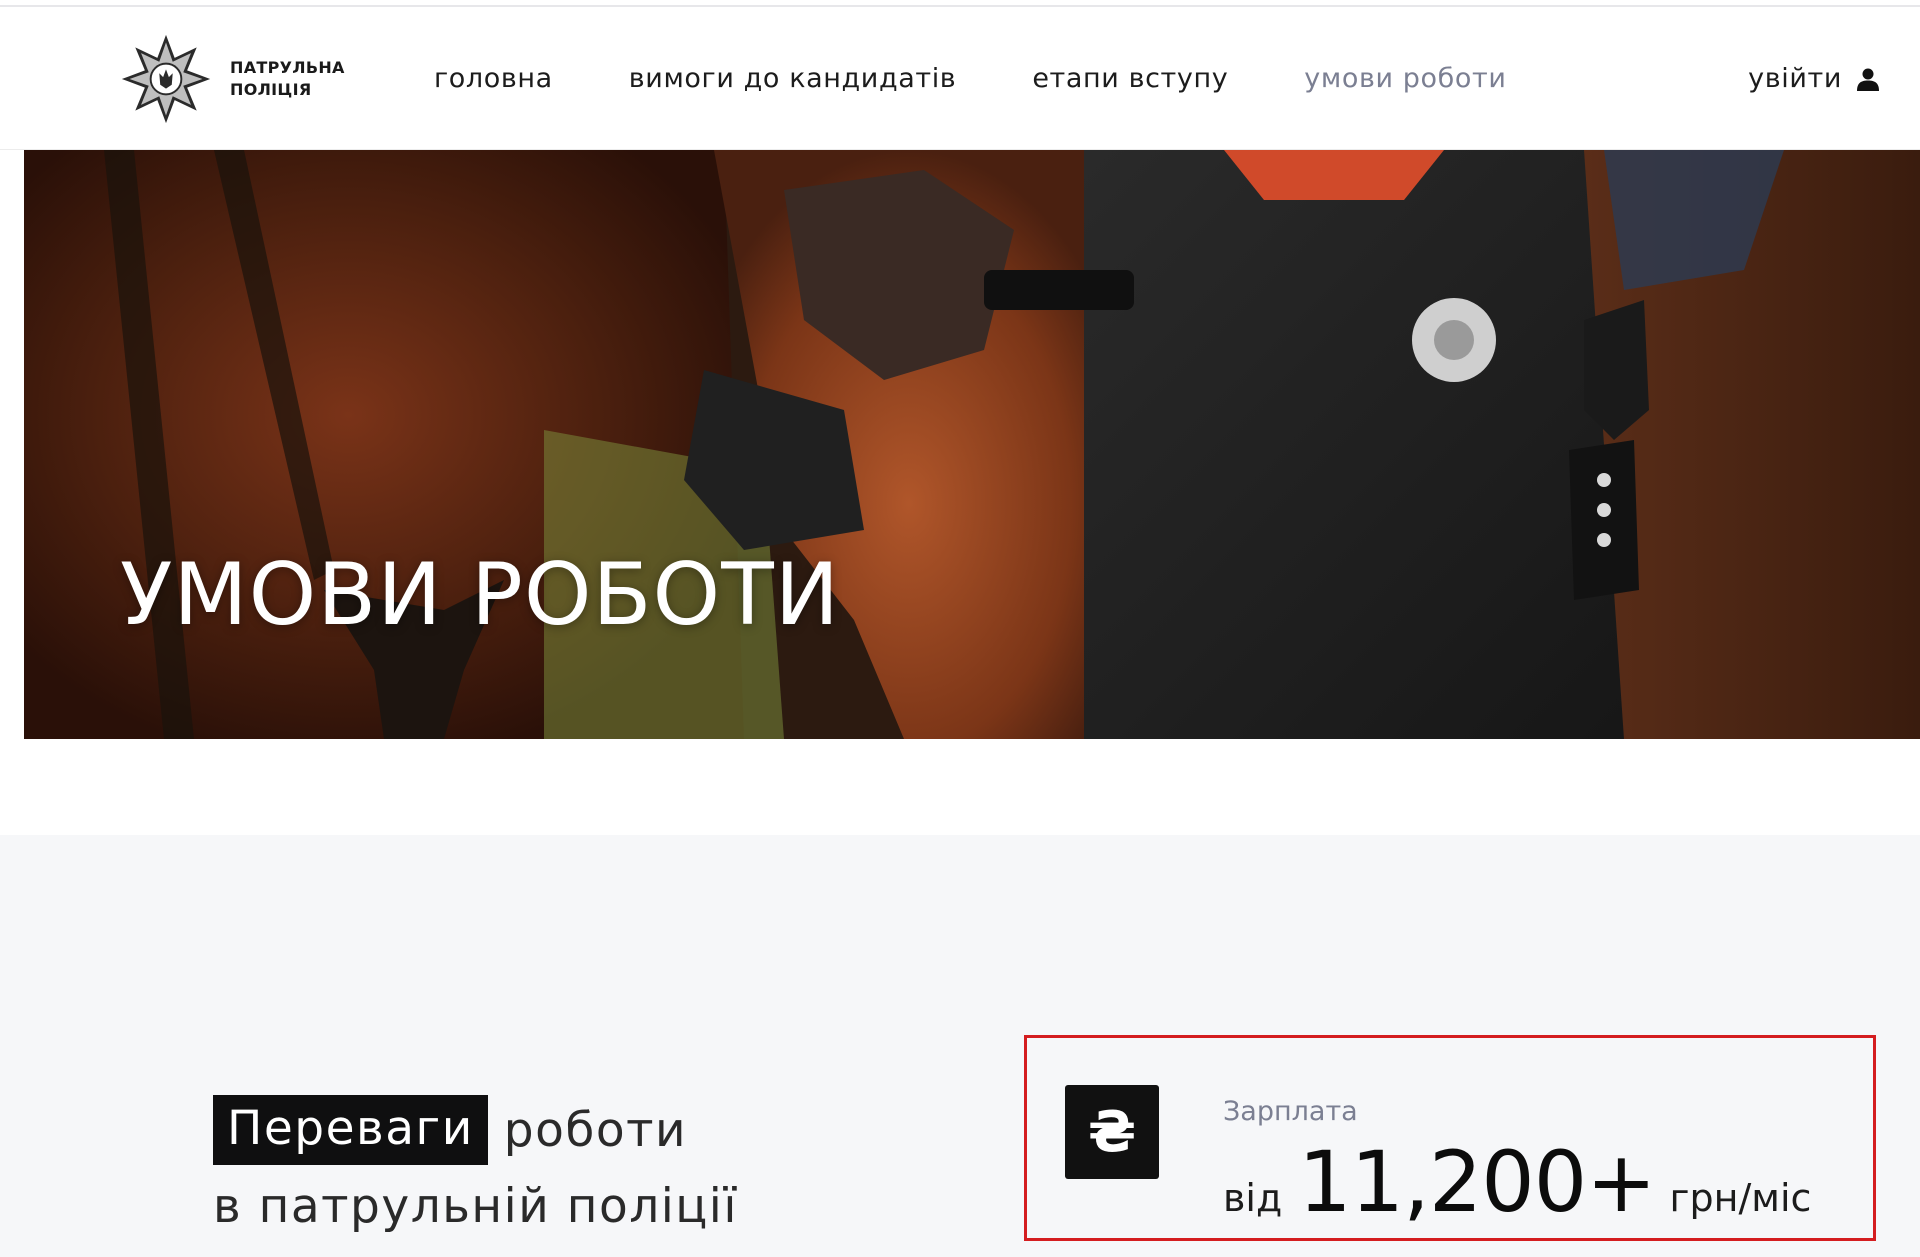 The width and height of the screenshot is (1920, 1257). I want to click on salary-amount: 11,200+, so click(1477, 1182).